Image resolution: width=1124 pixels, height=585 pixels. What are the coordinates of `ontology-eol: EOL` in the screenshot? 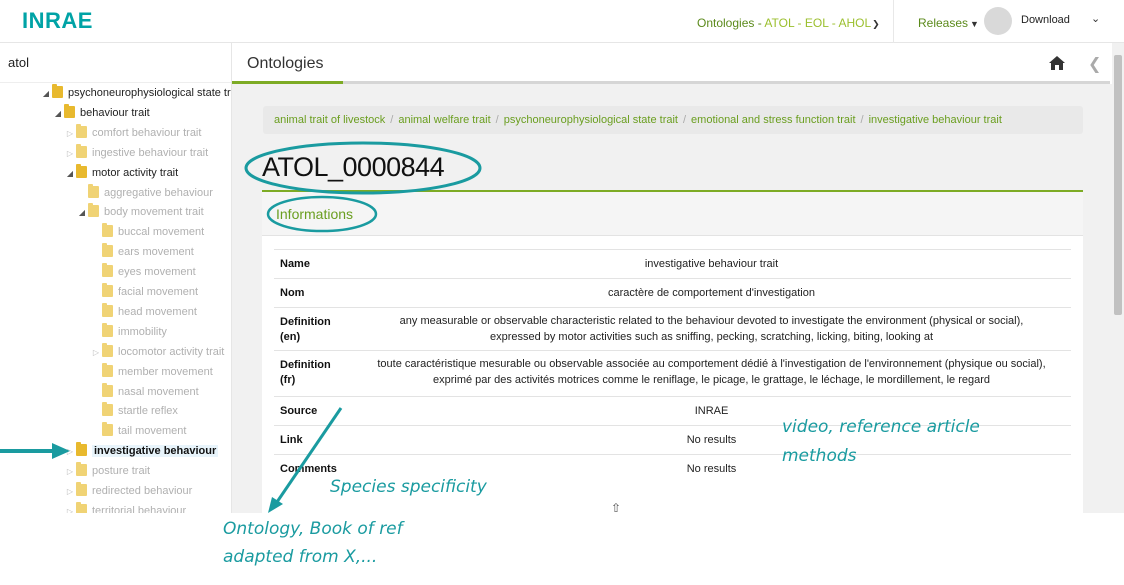 It's located at (817, 23).